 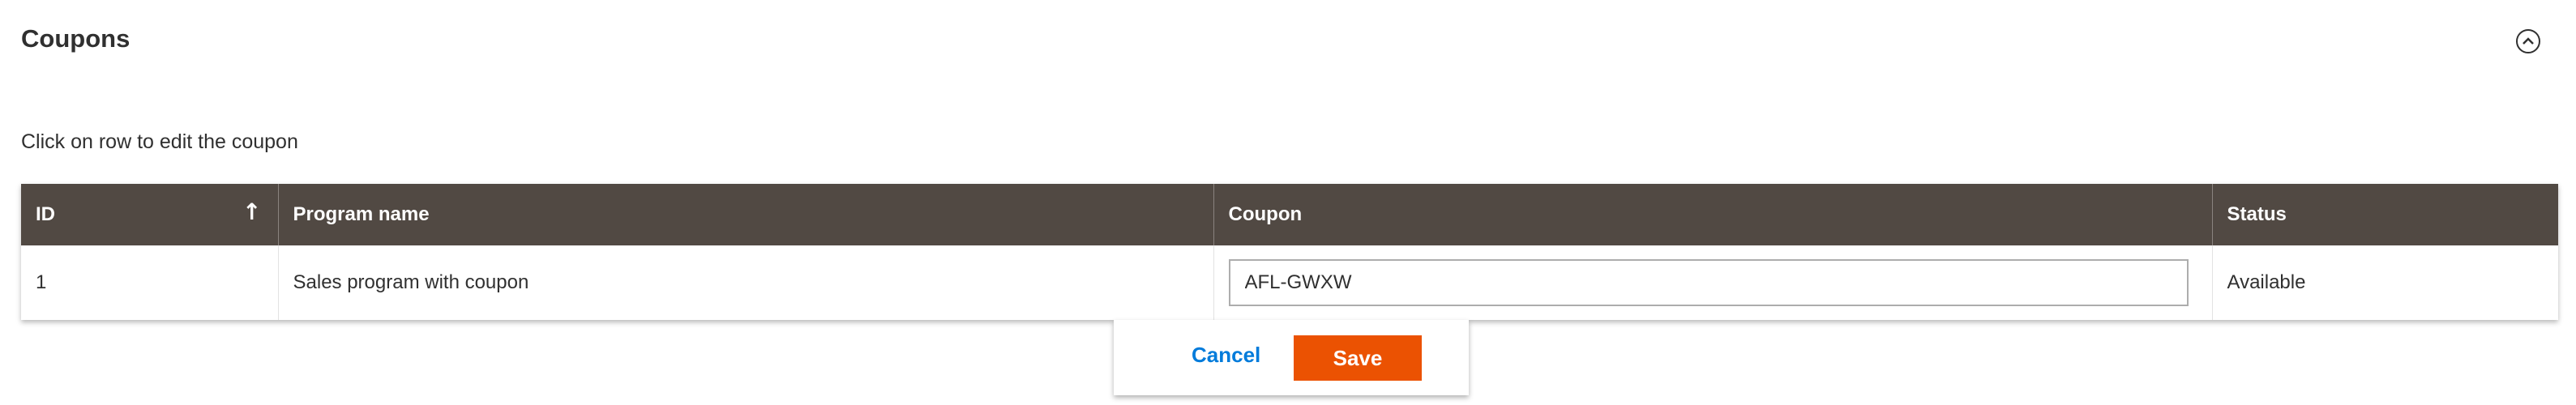 I want to click on sort-ascending-icon: ↑, so click(x=252, y=211).